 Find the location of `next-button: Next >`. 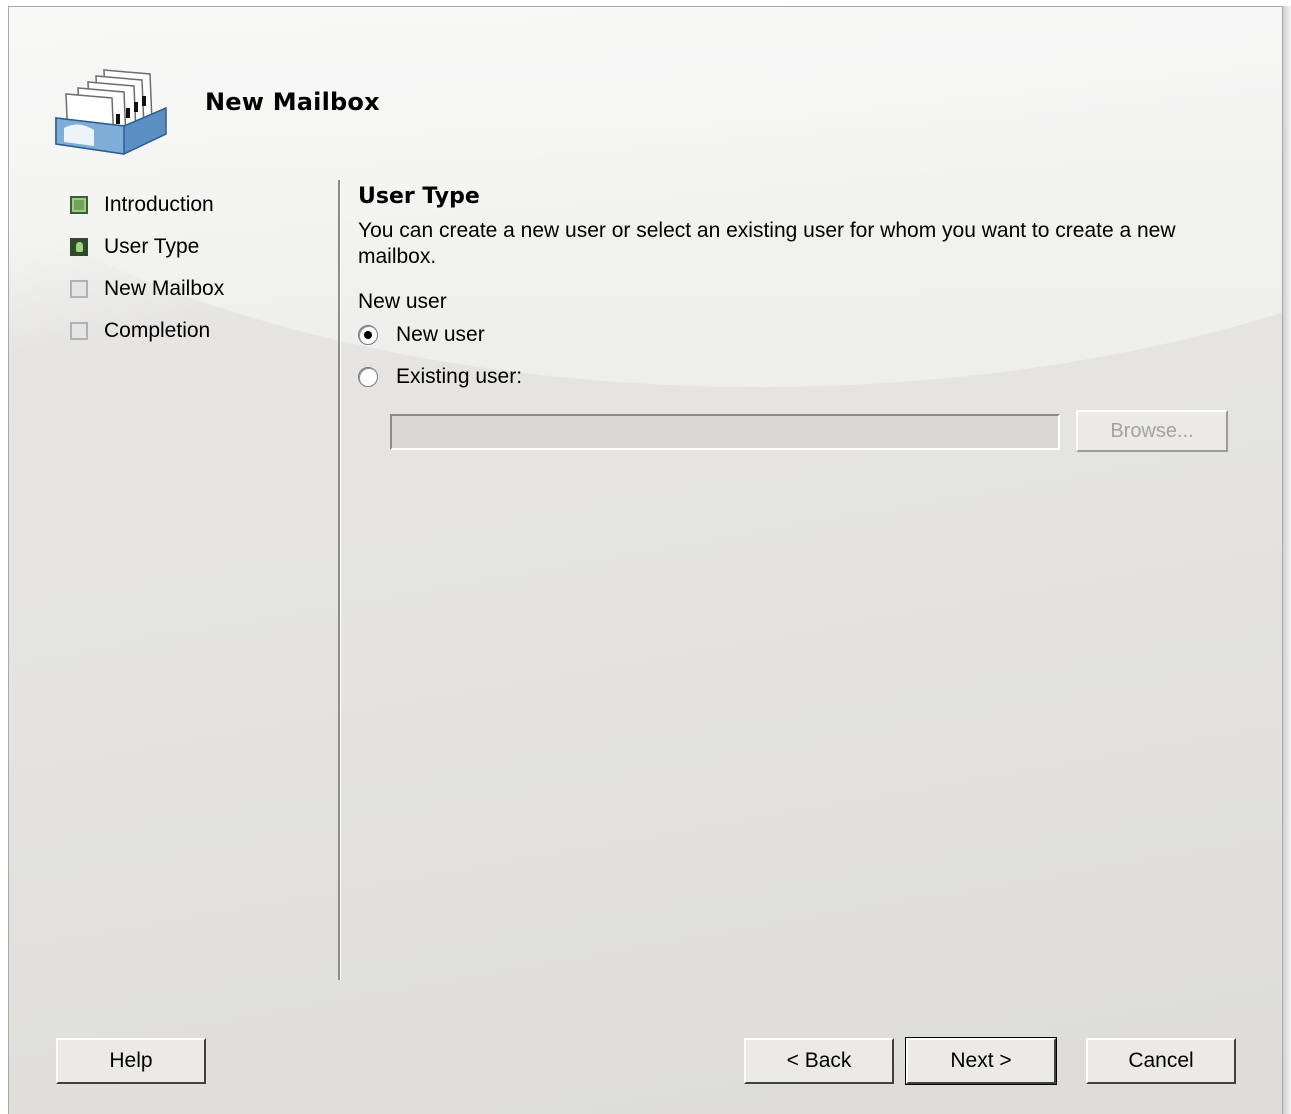

next-button: Next > is located at coordinates (981, 1061).